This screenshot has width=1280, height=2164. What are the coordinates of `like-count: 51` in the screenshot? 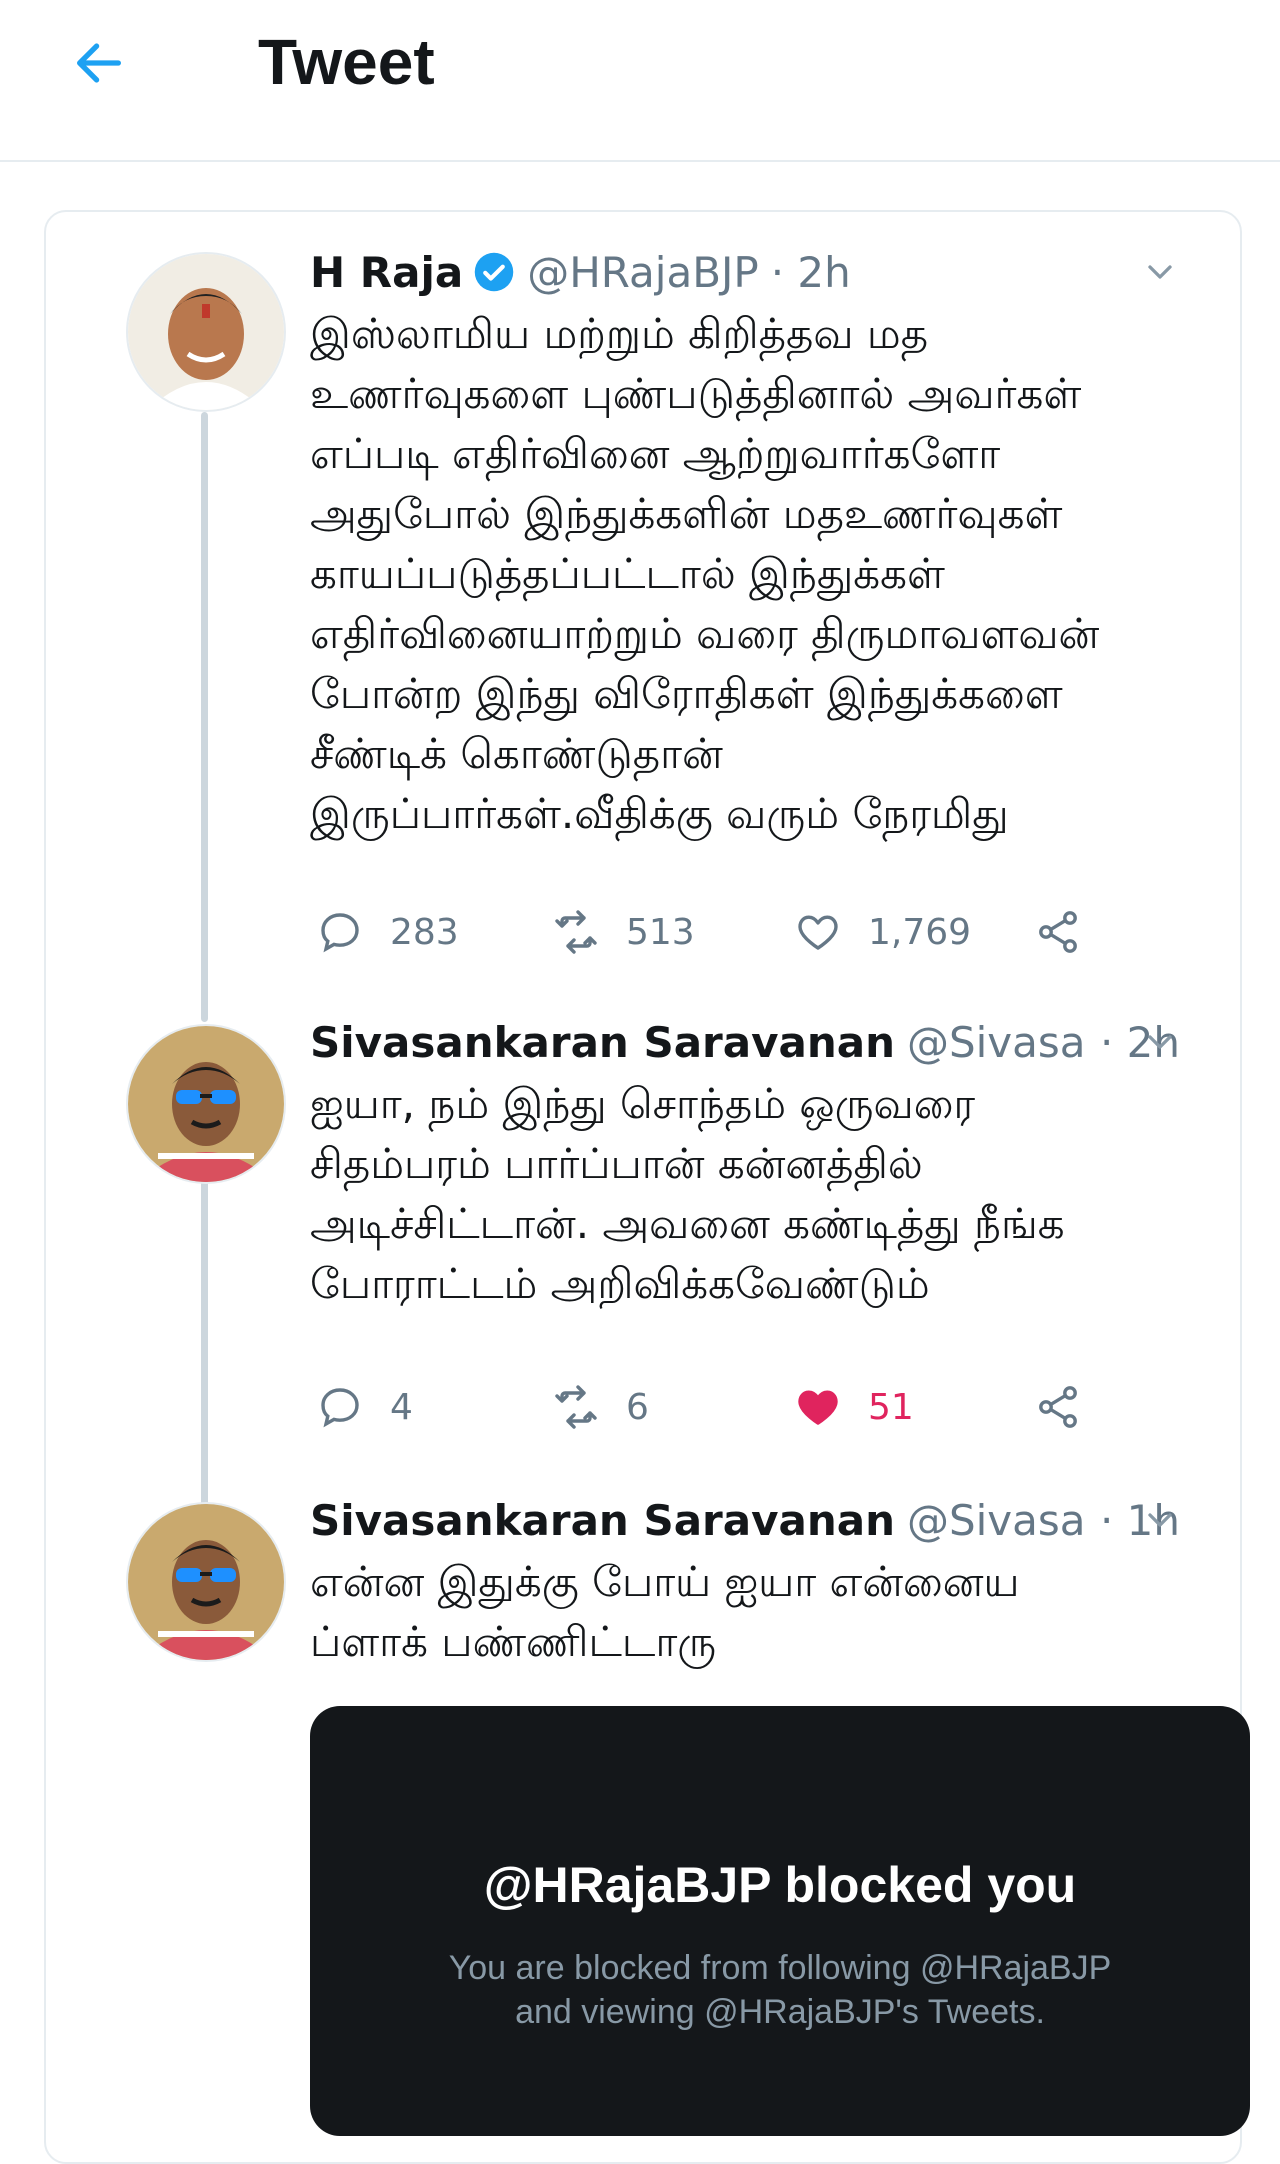 It's located at (891, 1407).